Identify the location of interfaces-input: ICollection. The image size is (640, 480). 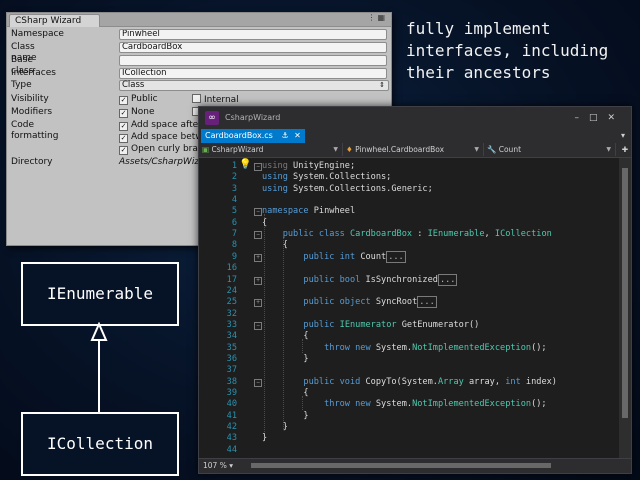
(253, 73).